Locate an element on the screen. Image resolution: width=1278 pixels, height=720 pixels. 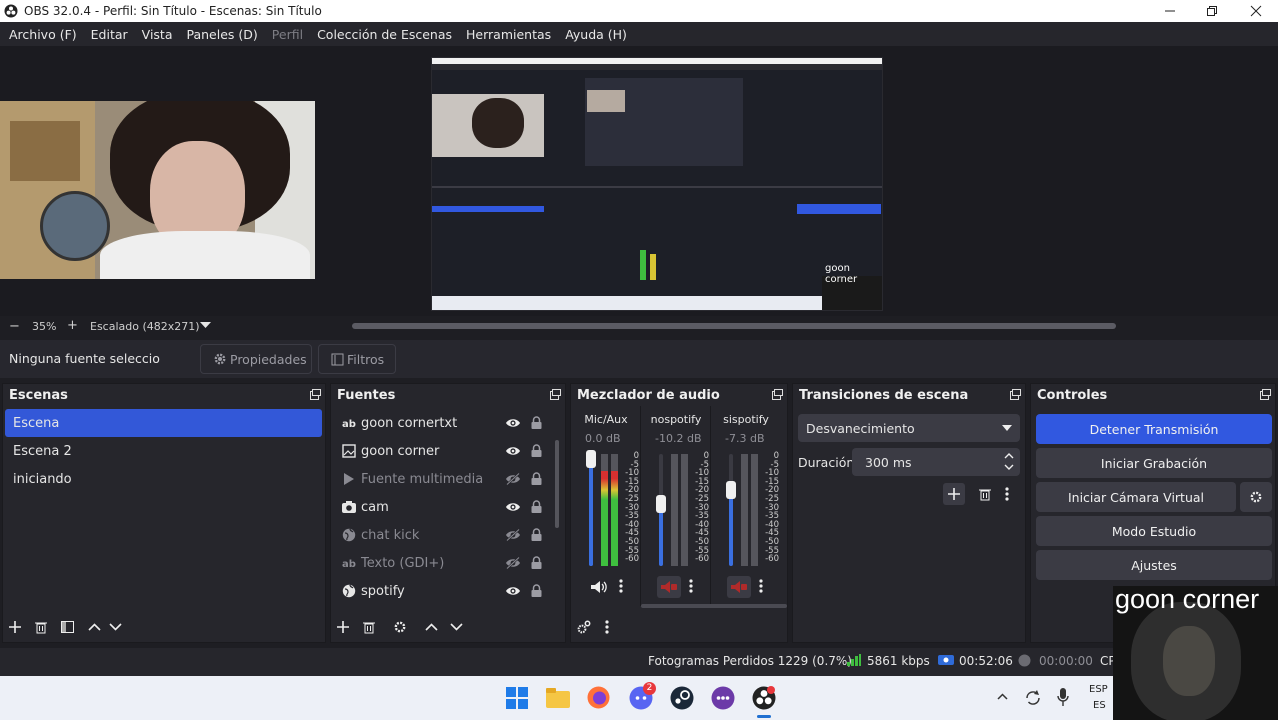
mixer-scrollbar is located at coordinates (714, 606).